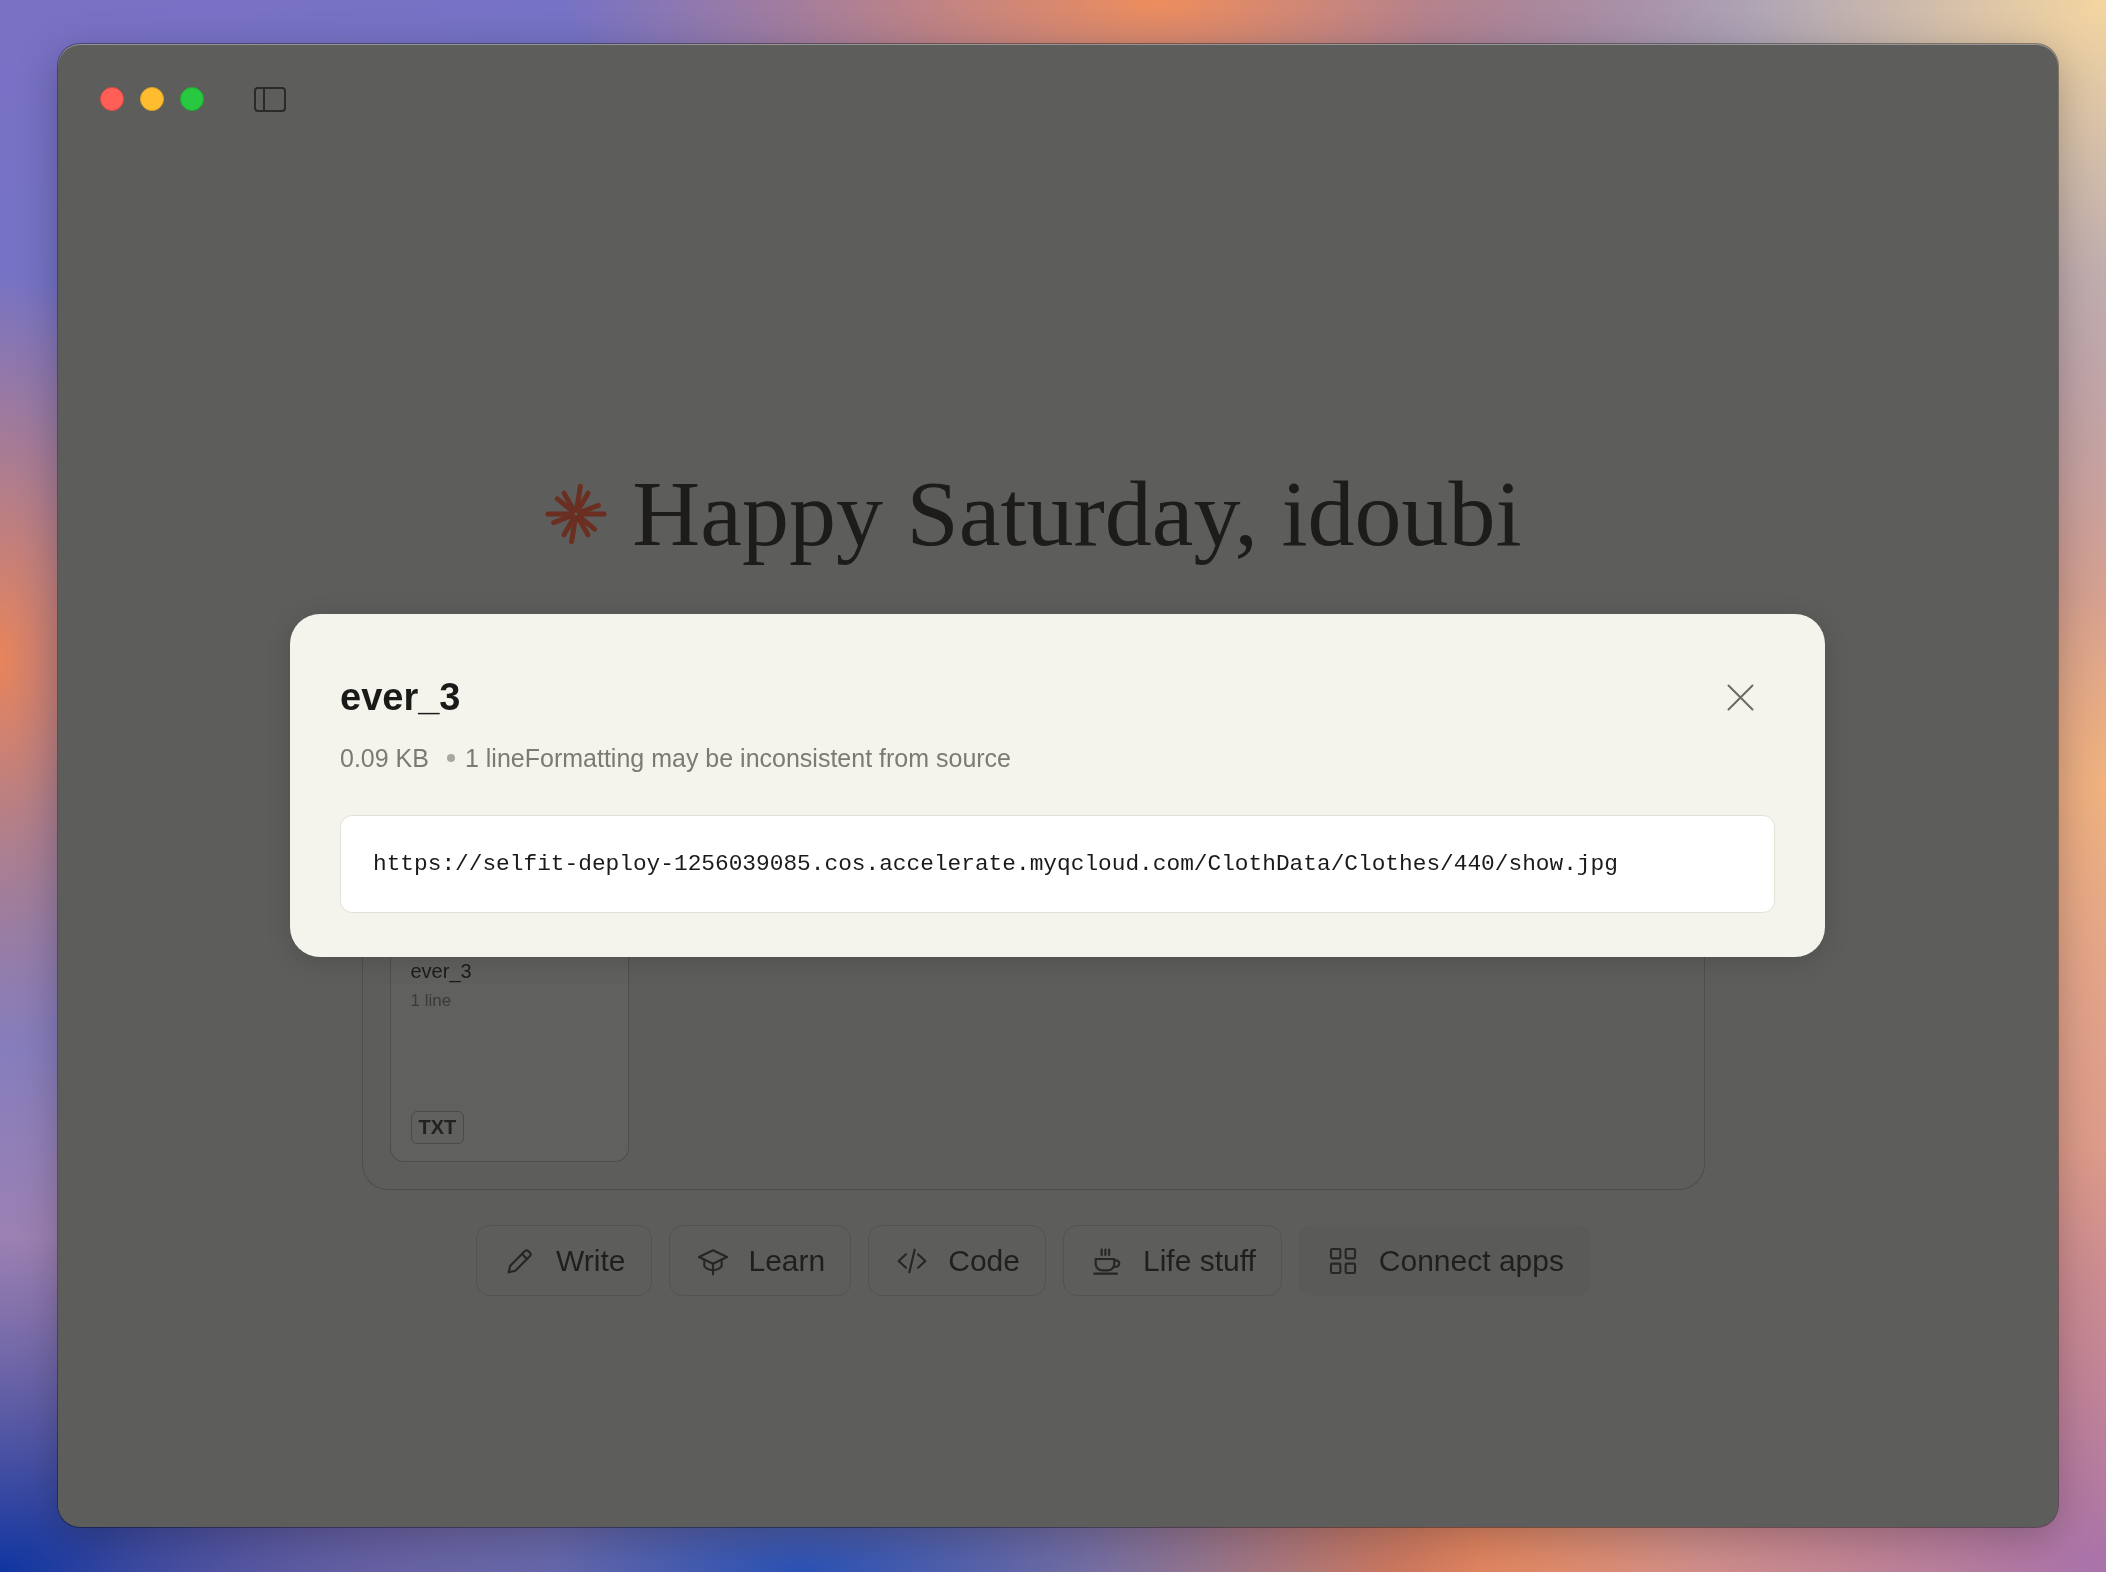 This screenshot has width=2106, height=1572. I want to click on suggestion-button: Learn, so click(760, 1260).